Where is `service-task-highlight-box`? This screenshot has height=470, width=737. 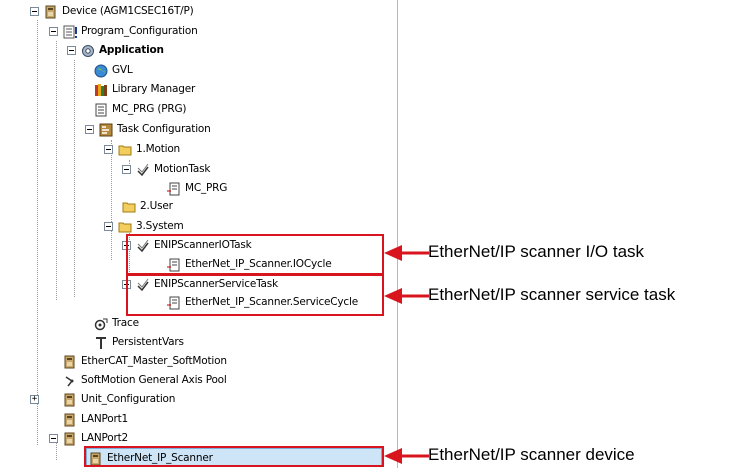
service-task-highlight-box is located at coordinates (255, 295).